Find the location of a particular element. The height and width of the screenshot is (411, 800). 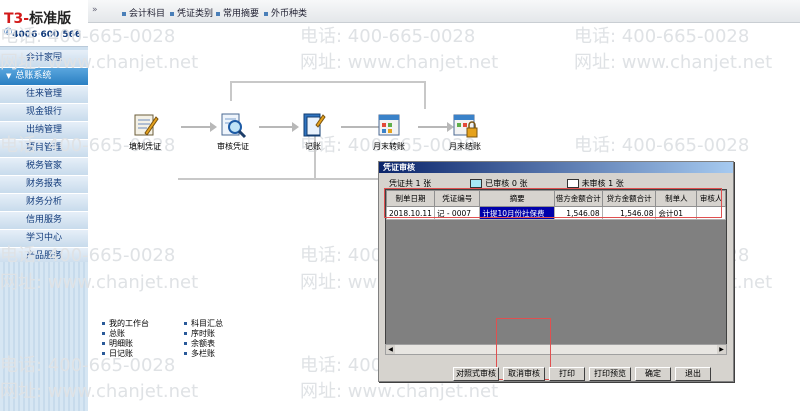

top-toolbar: » 会计科目 凭证类别 常用摘要 外币种类 is located at coordinates (444, 11).